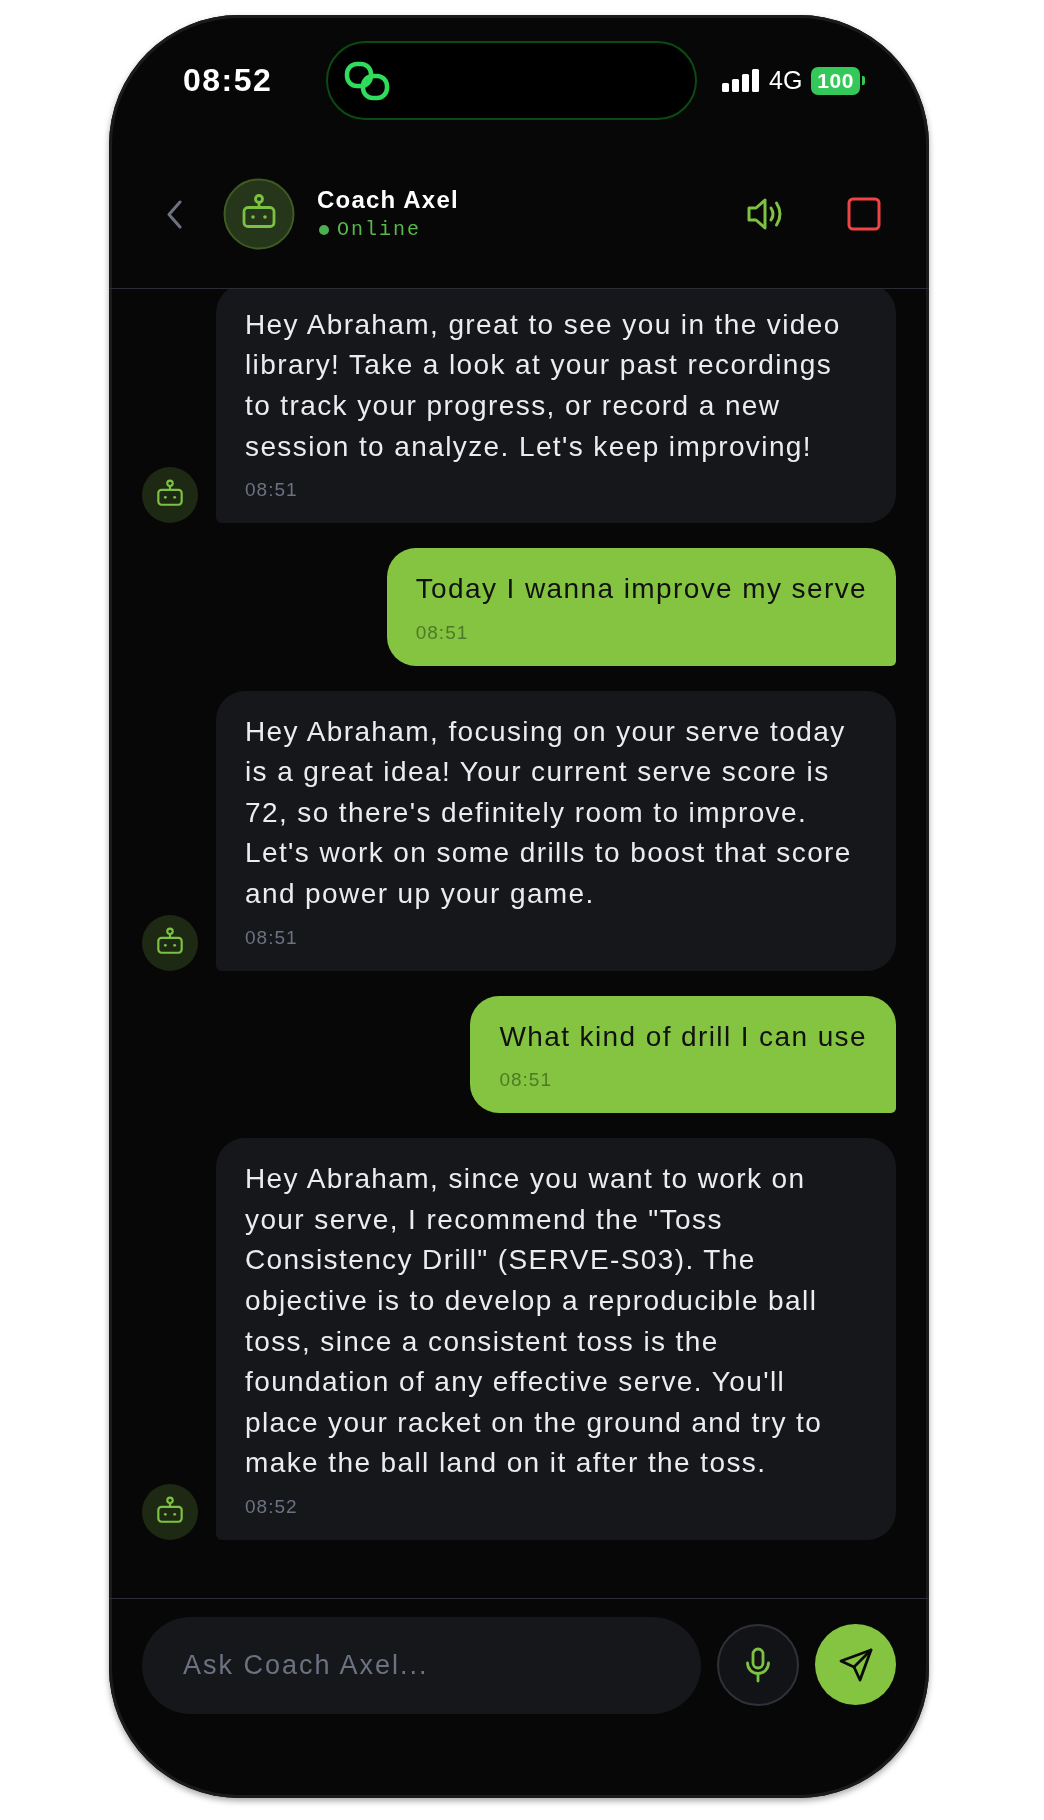 This screenshot has width=1044, height=1820. Describe the element at coordinates (174, 214) in the screenshot. I see `back-icon` at that location.